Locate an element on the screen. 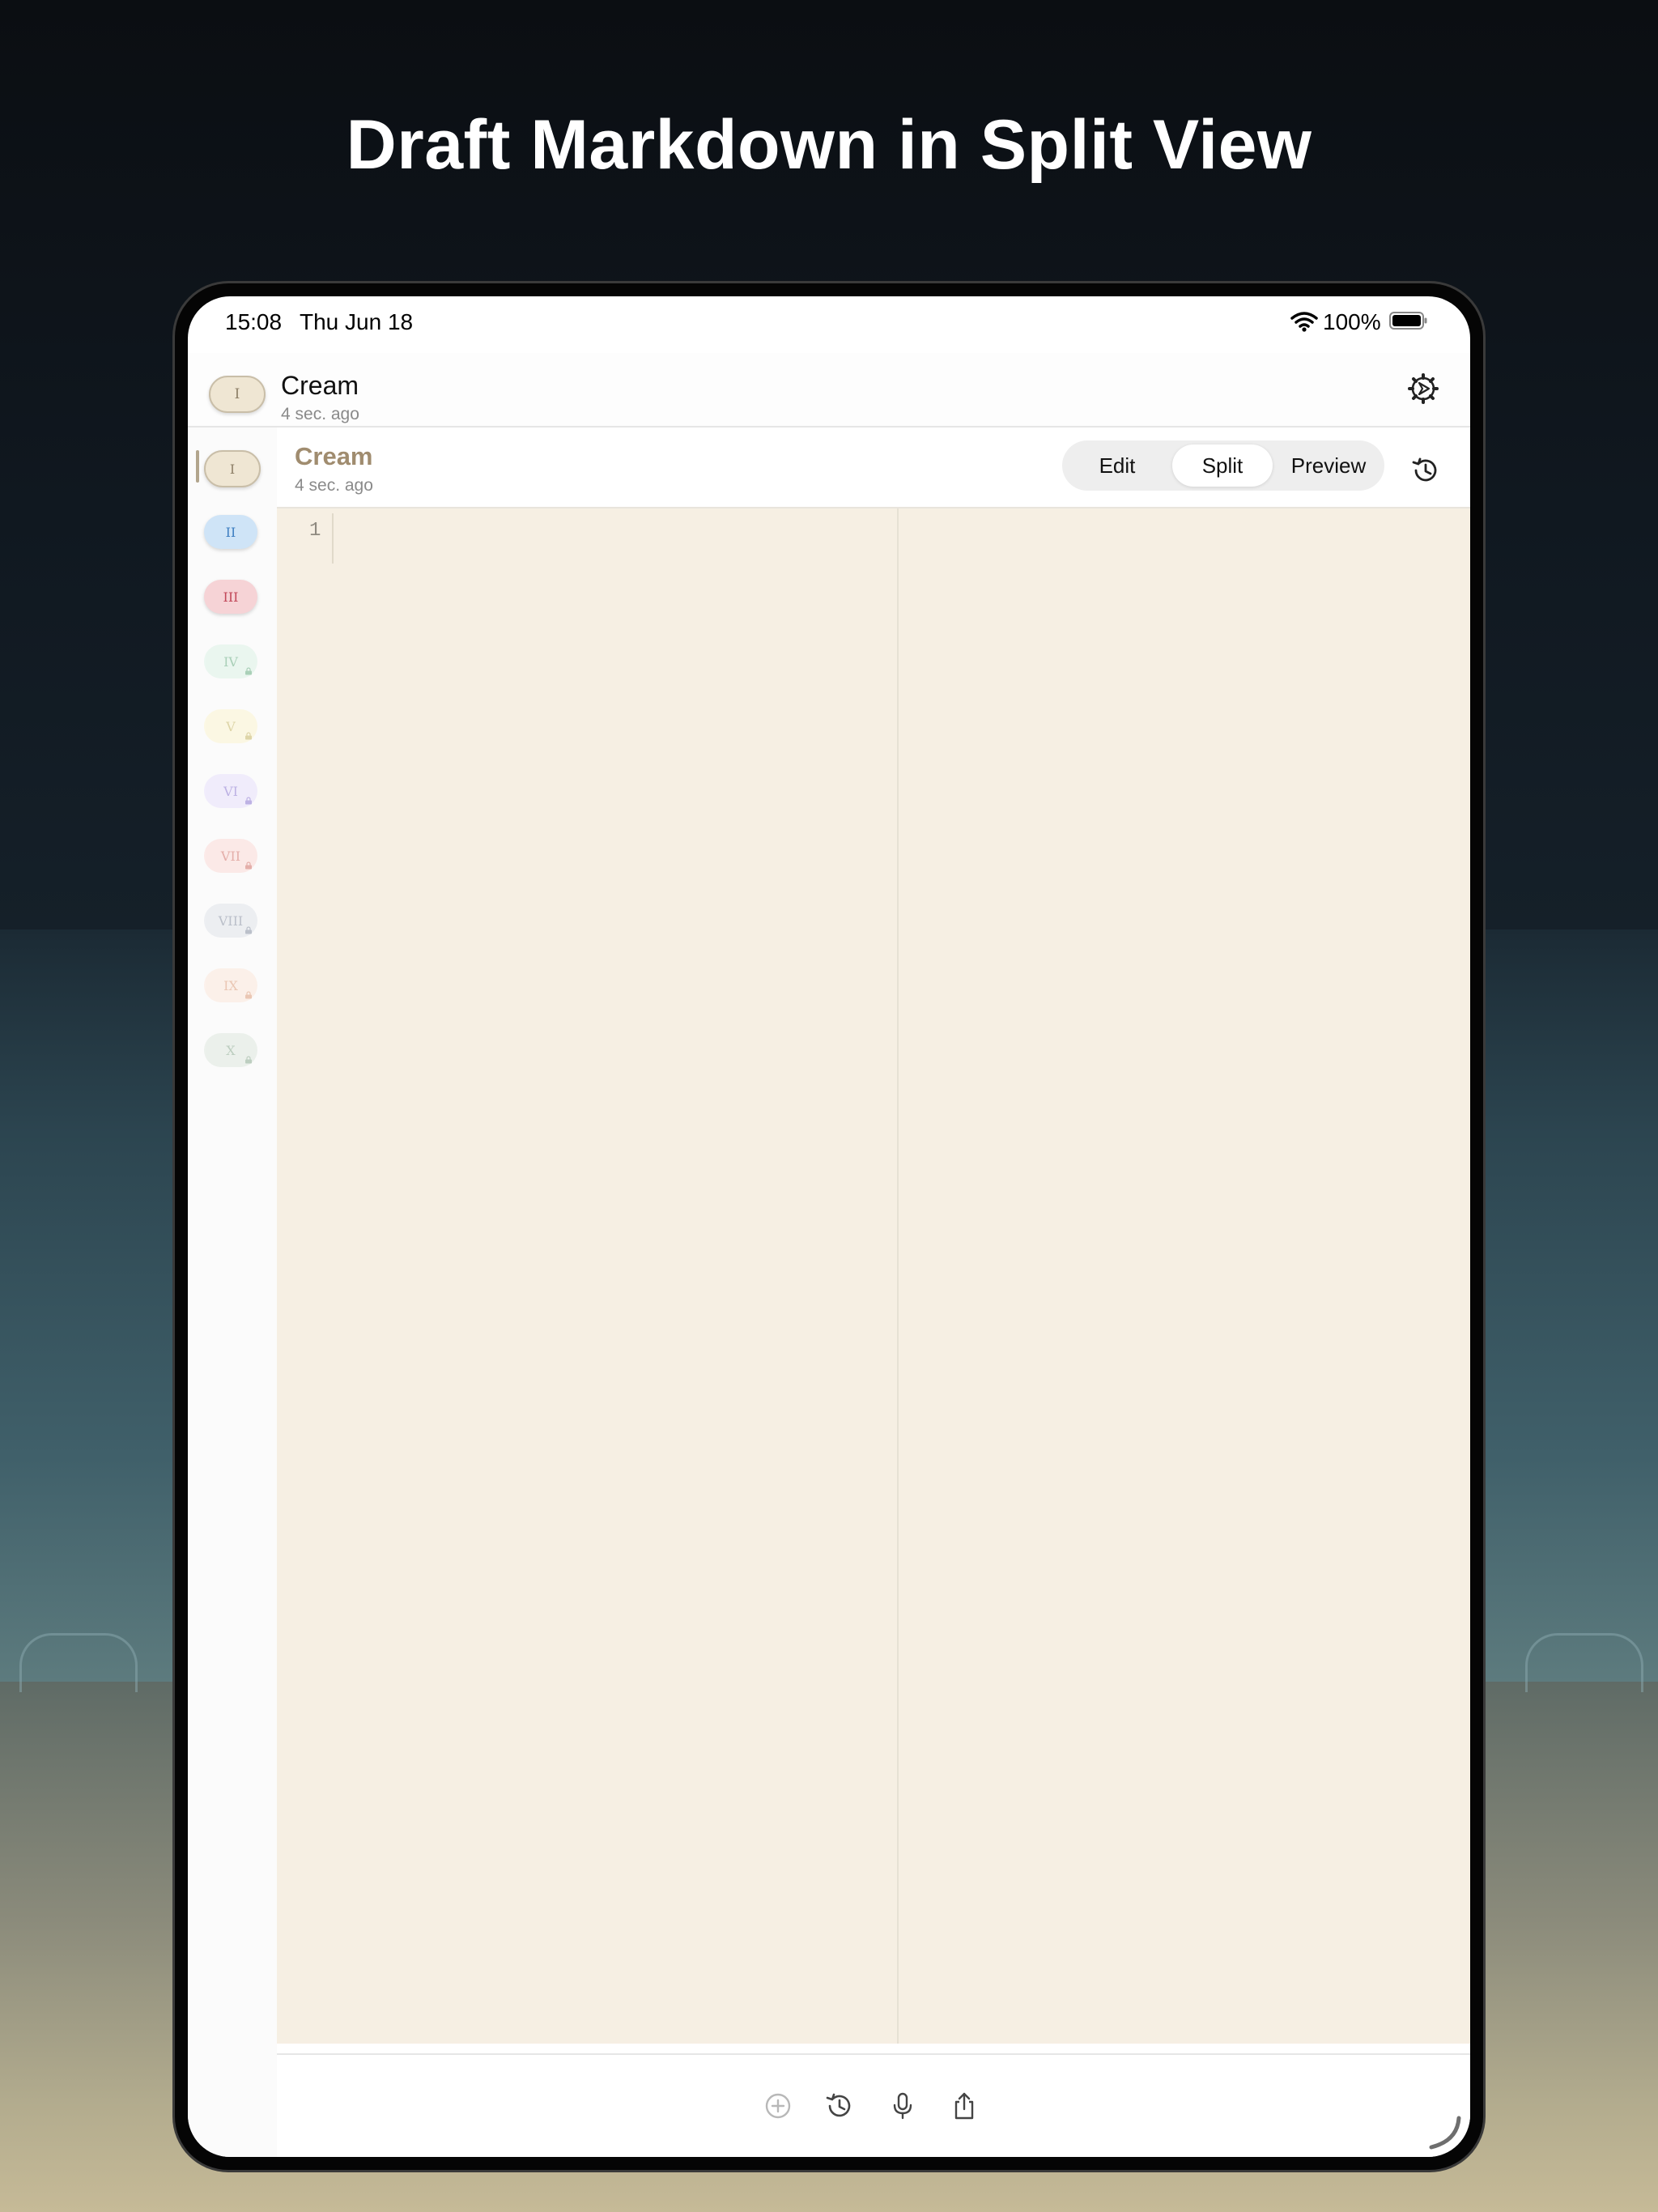 This screenshot has width=1658, height=2212. sidebar-notebook-4: IV is located at coordinates (230, 661).